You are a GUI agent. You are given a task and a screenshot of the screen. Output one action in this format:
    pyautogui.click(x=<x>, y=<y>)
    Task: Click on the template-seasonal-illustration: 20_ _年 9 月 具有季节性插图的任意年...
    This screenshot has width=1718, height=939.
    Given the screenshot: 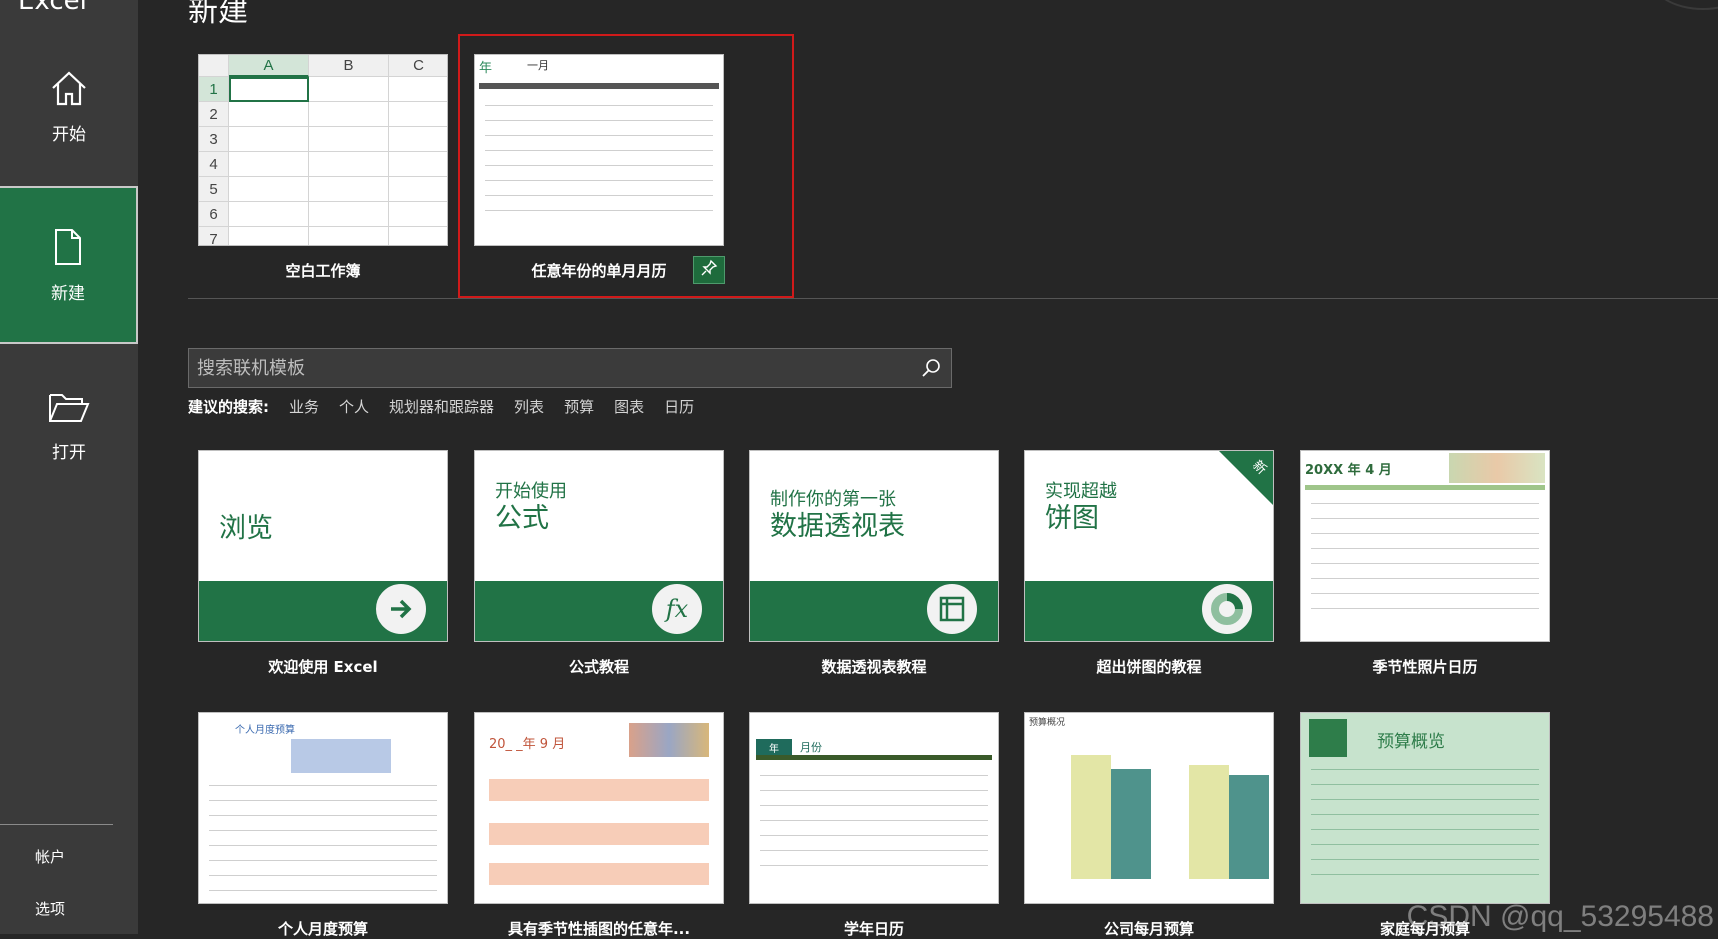 What is the action you would take?
    pyautogui.click(x=599, y=825)
    